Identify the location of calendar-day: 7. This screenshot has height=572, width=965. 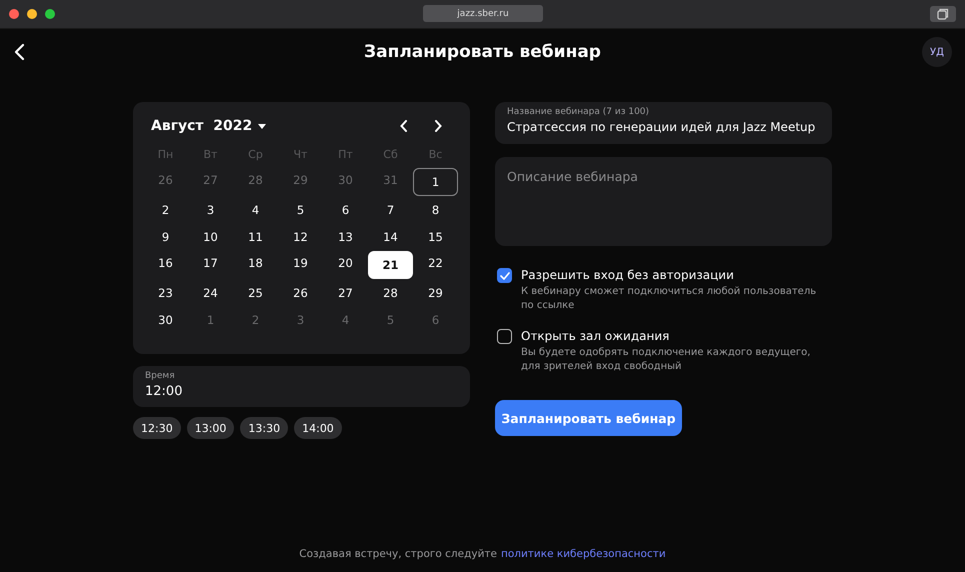
(391, 210).